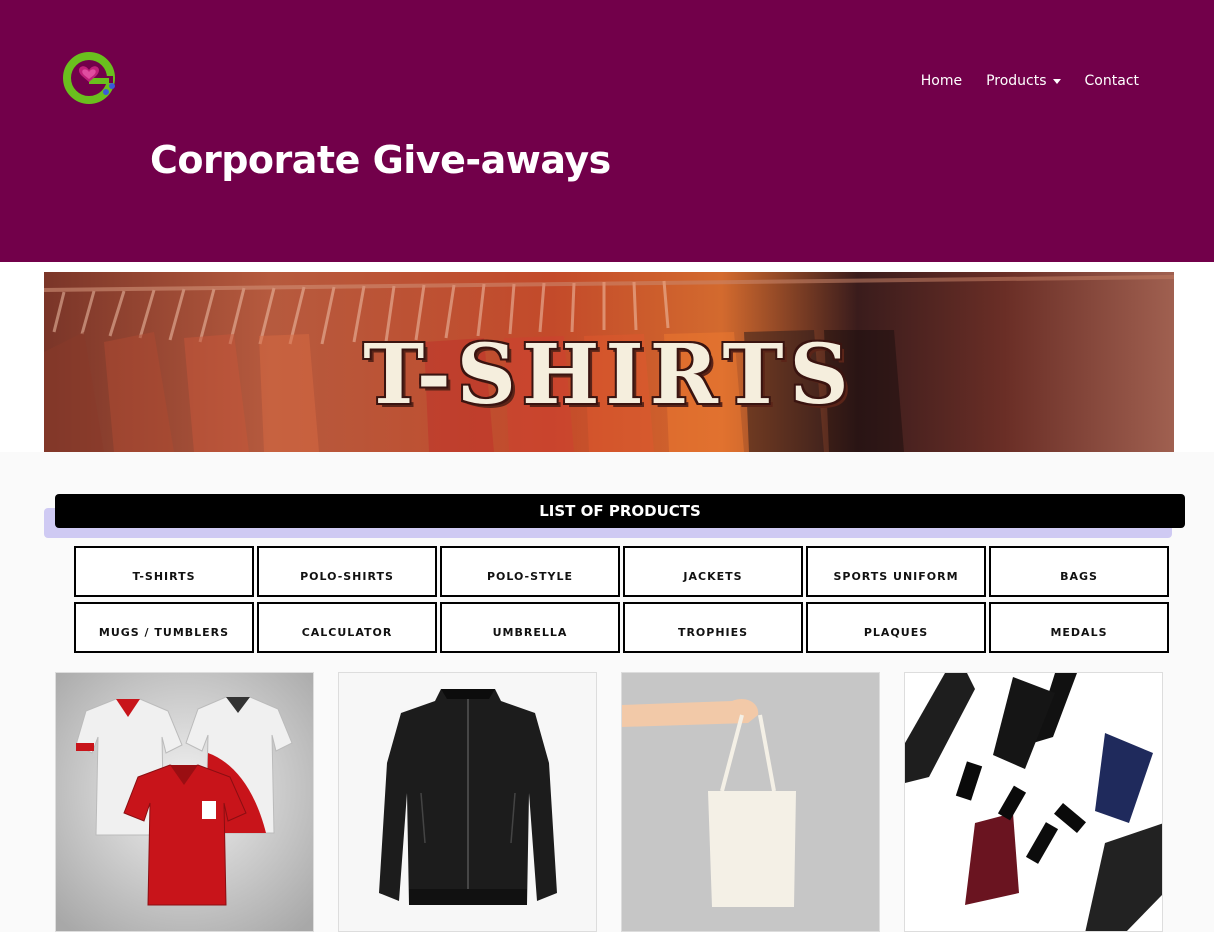 Image resolution: width=1214 pixels, height=932 pixels. What do you see at coordinates (1079, 571) in the screenshot?
I see `category-bags: BAGS` at bounding box center [1079, 571].